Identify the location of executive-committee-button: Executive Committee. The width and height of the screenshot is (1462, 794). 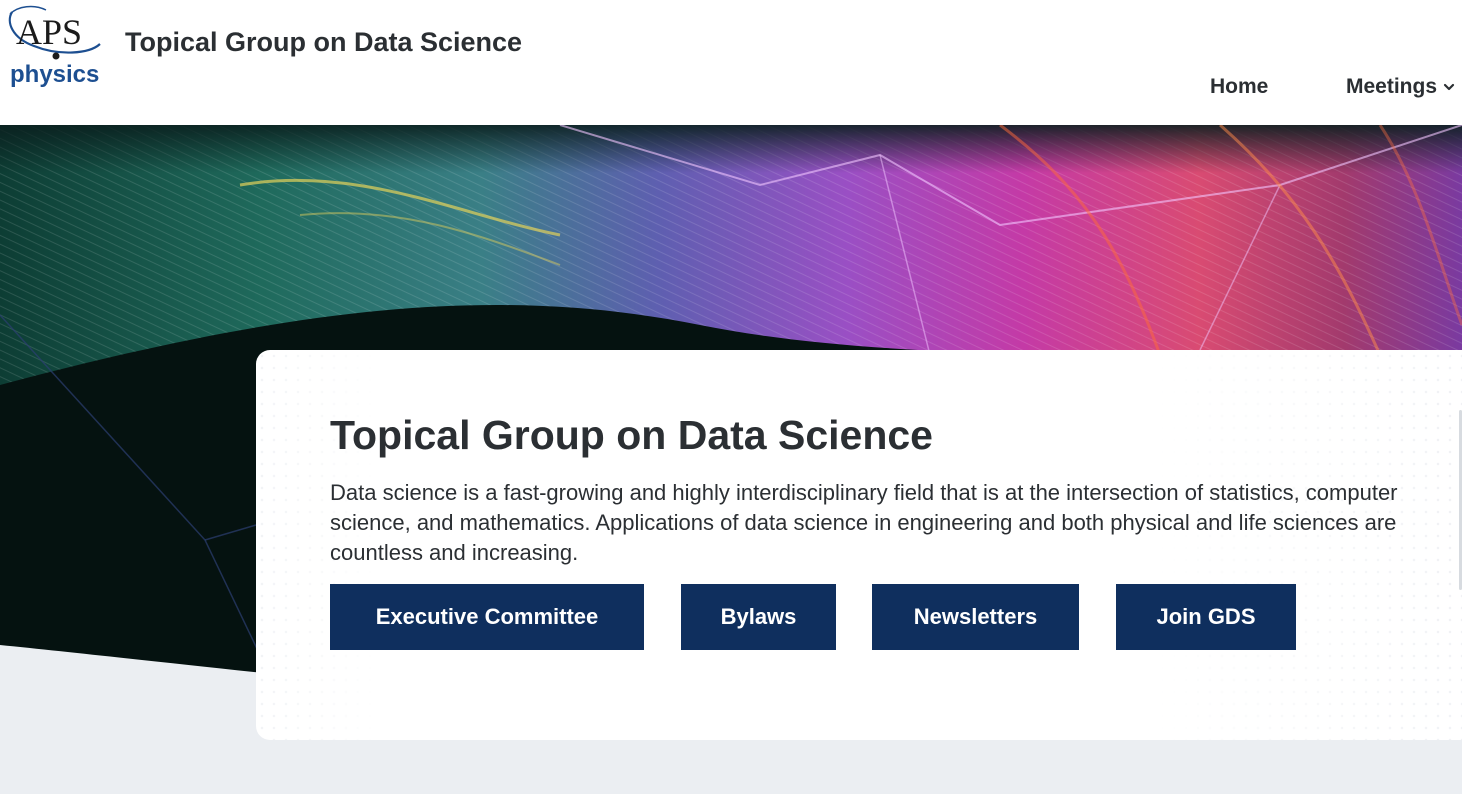
(487, 617).